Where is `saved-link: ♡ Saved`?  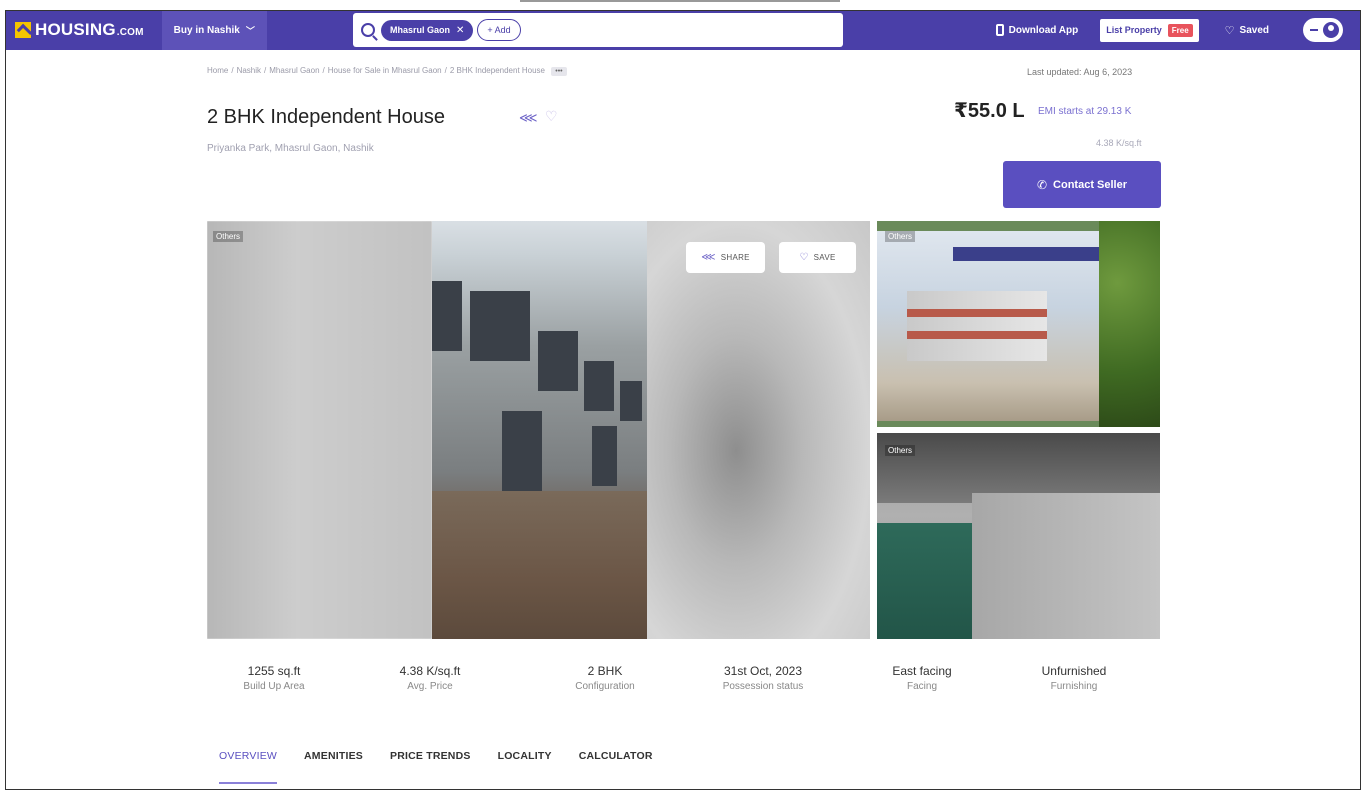
saved-link: ♡ Saved is located at coordinates (1247, 30).